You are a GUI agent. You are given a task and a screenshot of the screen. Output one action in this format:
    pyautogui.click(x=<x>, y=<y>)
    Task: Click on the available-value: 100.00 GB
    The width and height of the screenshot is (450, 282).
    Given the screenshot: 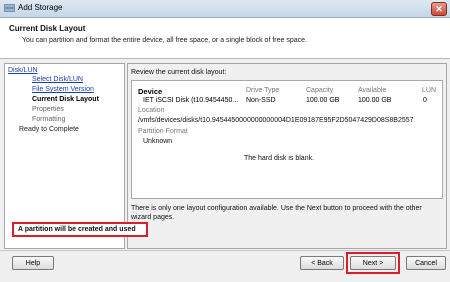 What is the action you would take?
    pyautogui.click(x=375, y=100)
    